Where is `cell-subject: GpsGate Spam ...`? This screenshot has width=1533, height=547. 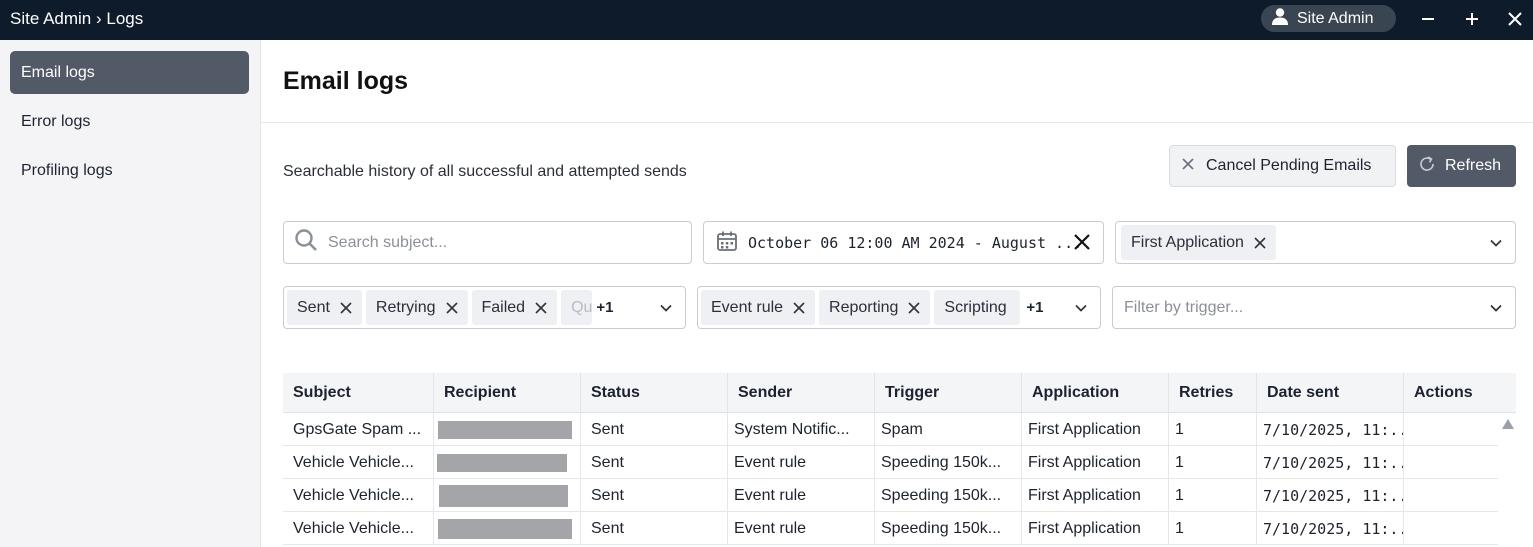
cell-subject: GpsGate Spam ... is located at coordinates (358, 429).